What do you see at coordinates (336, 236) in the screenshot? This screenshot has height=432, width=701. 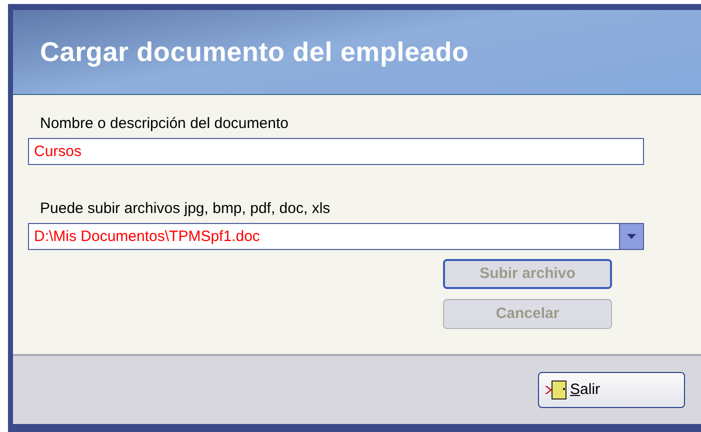 I see `file-combo: D:\Mis Documentos\TPMSpf1.doc` at bounding box center [336, 236].